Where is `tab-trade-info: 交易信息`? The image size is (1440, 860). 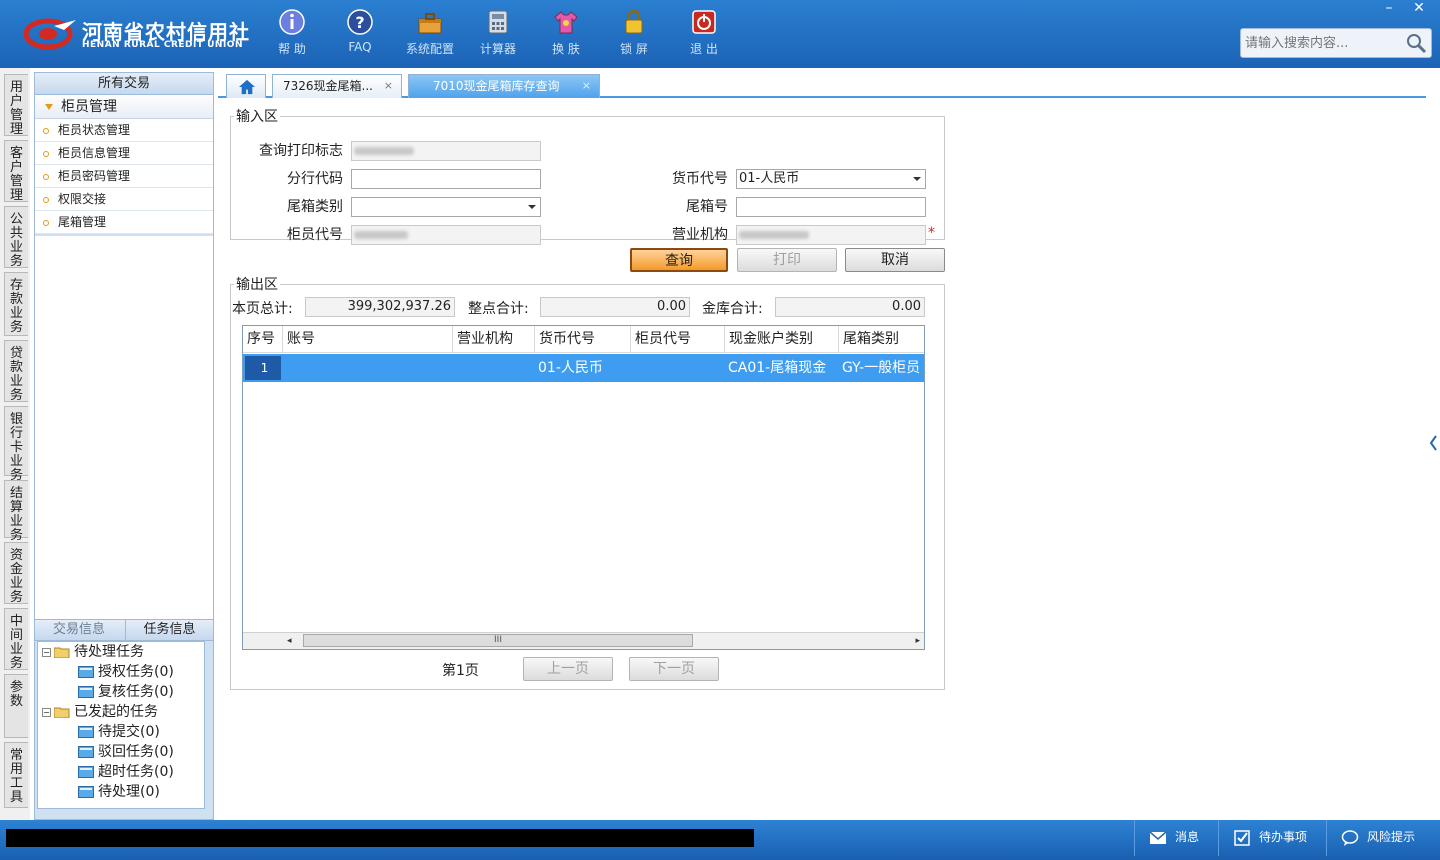
tab-trade-info: 交易信息 is located at coordinates (79, 630).